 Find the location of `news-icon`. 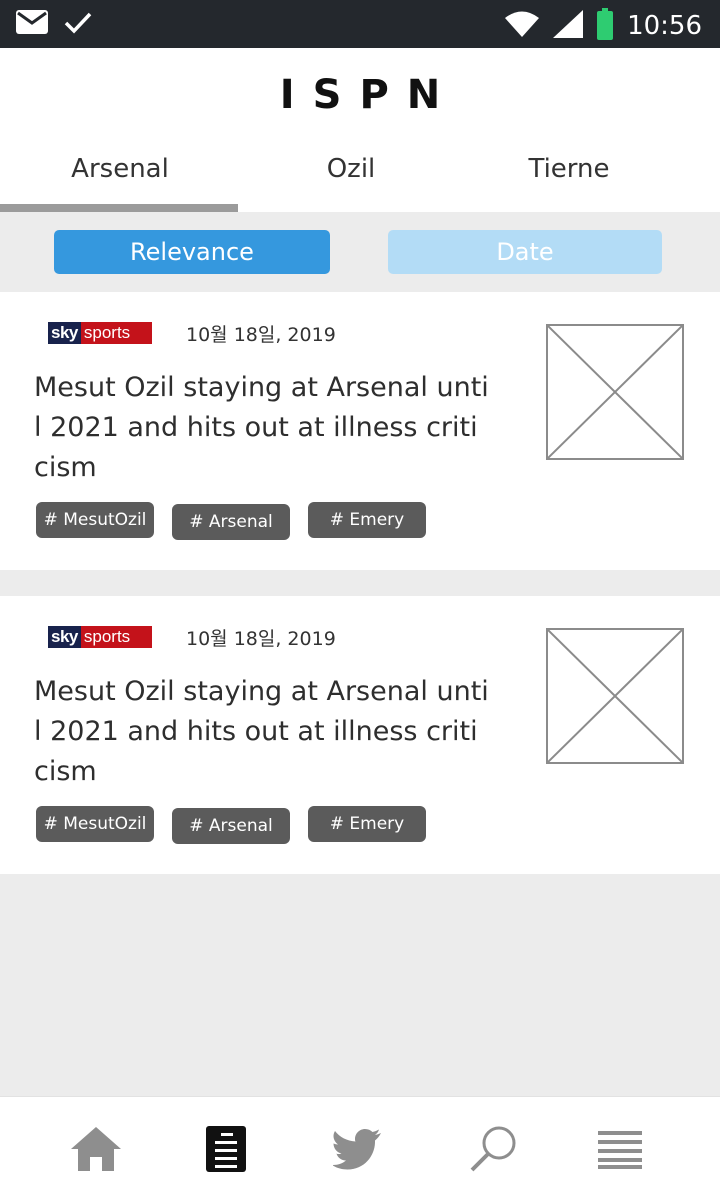

news-icon is located at coordinates (226, 1149).